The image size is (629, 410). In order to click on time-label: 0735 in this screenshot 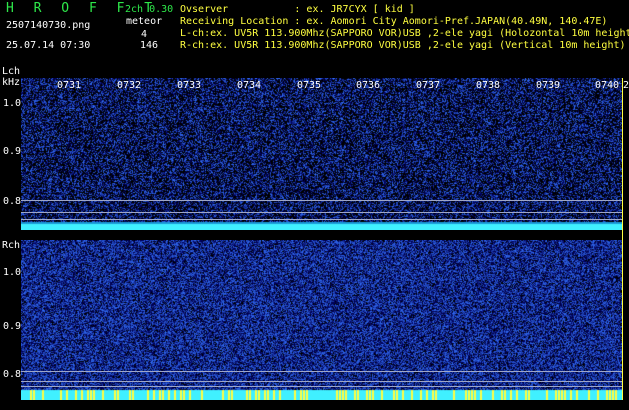, I will do `click(309, 85)`.